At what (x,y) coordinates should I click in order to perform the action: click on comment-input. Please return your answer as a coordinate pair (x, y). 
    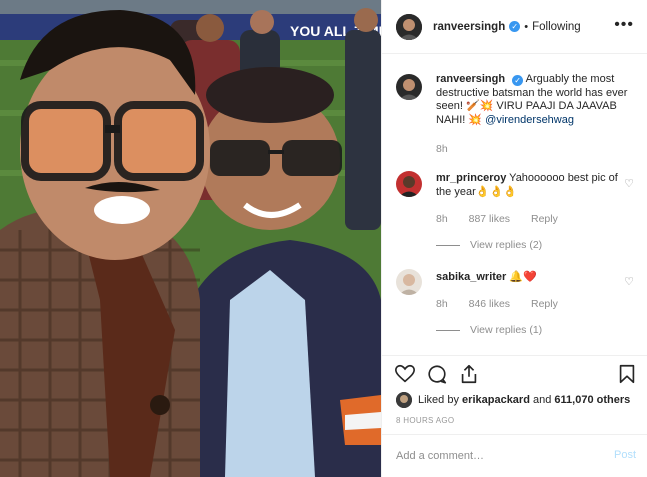
    Looking at the image, I should click on (496, 456).